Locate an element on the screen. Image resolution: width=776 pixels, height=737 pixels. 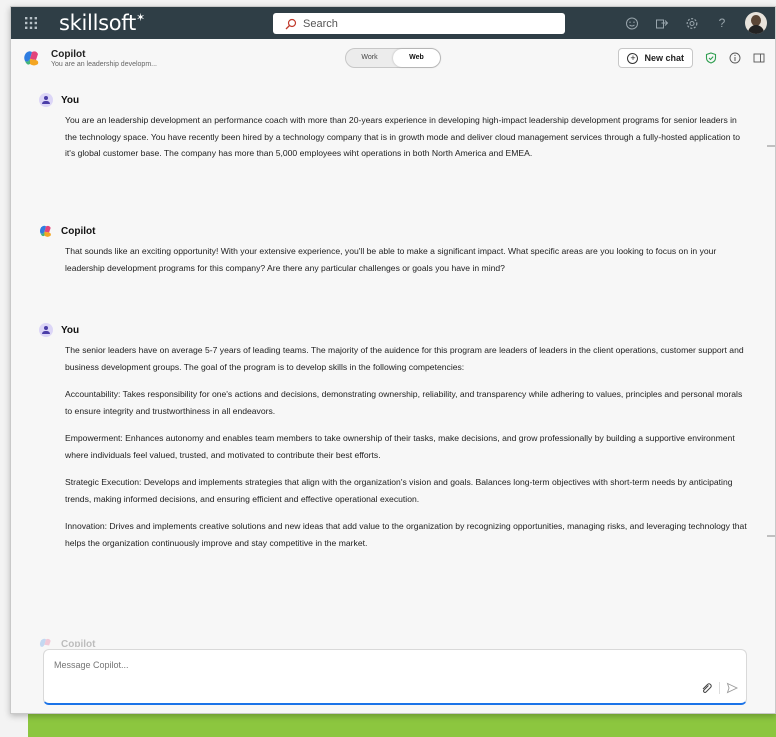
search-box: Search is located at coordinates (419, 23).